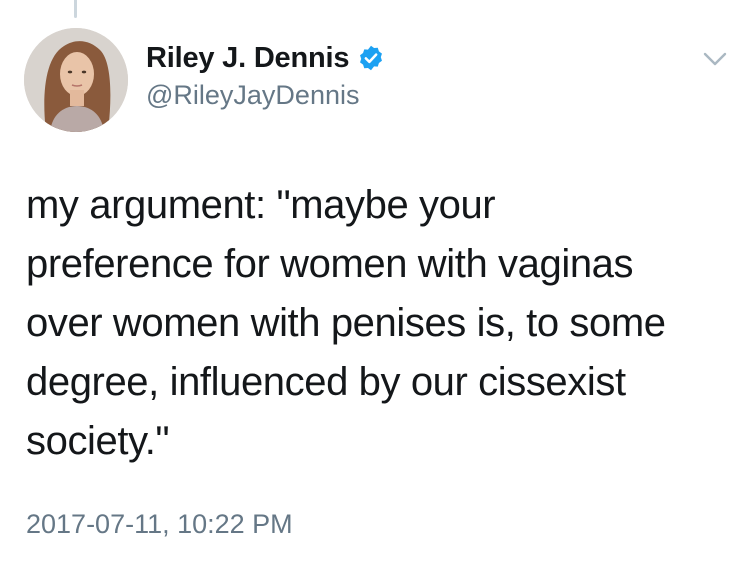  What do you see at coordinates (75, 9) in the screenshot?
I see `thread-connector-line` at bounding box center [75, 9].